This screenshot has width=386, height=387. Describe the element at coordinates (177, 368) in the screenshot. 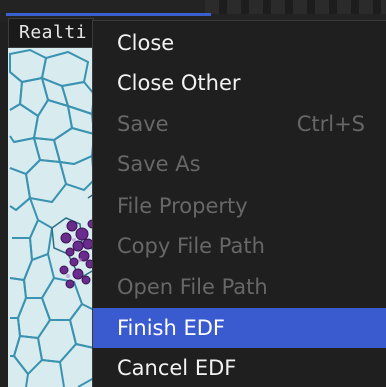

I see `menu-item-label: Cancel EDF` at that location.